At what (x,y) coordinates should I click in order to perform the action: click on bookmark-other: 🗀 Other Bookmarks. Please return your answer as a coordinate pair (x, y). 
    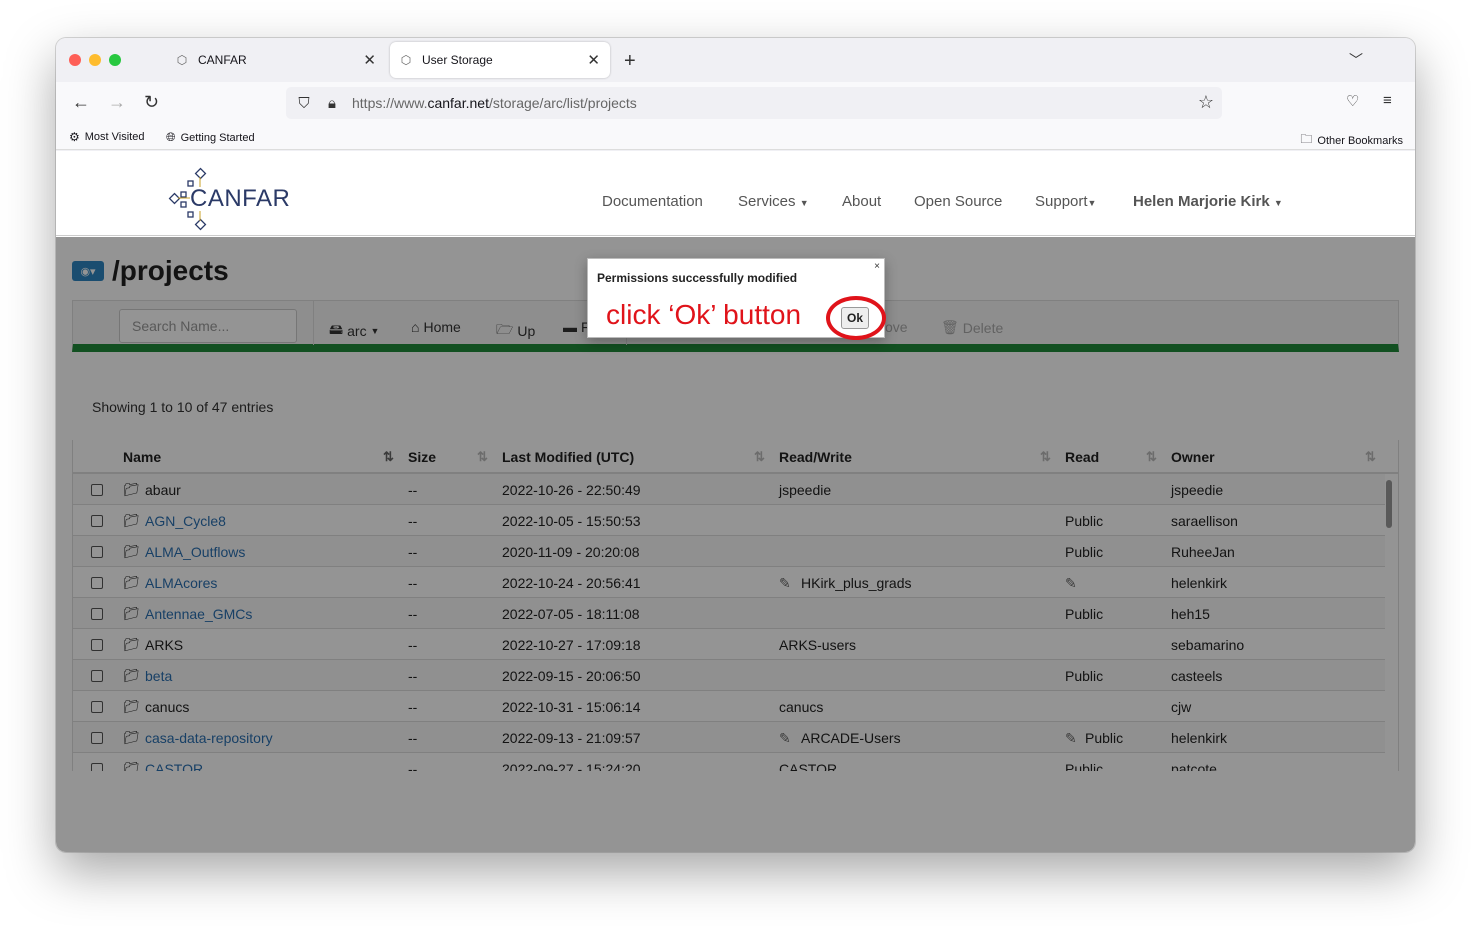
    Looking at the image, I should click on (1351, 140).